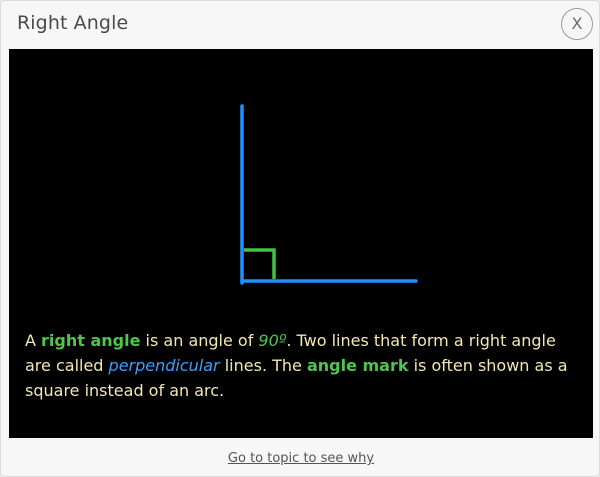 The width and height of the screenshot is (600, 477). Describe the element at coordinates (73, 23) in the screenshot. I see `dialog-title: Right Angle` at that location.